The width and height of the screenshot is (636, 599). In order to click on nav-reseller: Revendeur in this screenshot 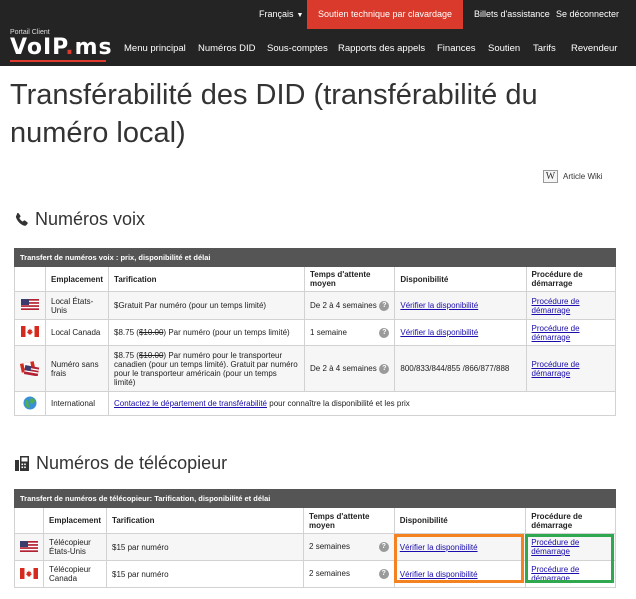, I will do `click(594, 48)`.